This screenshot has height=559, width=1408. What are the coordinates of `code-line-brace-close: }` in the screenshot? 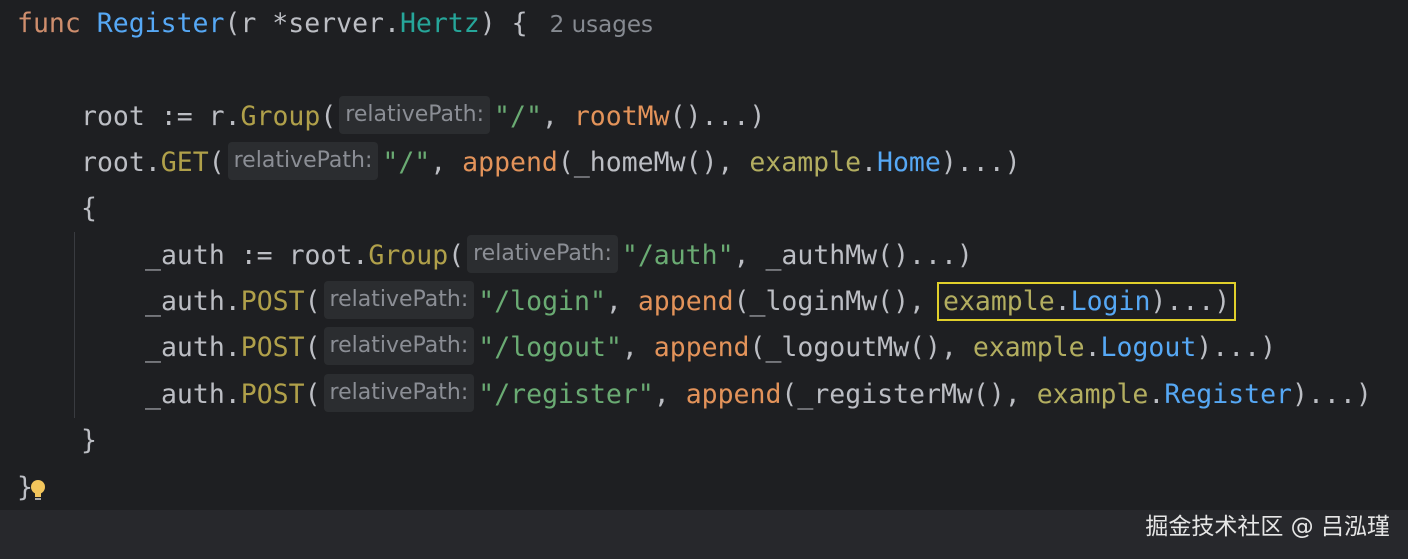 It's located at (89, 441).